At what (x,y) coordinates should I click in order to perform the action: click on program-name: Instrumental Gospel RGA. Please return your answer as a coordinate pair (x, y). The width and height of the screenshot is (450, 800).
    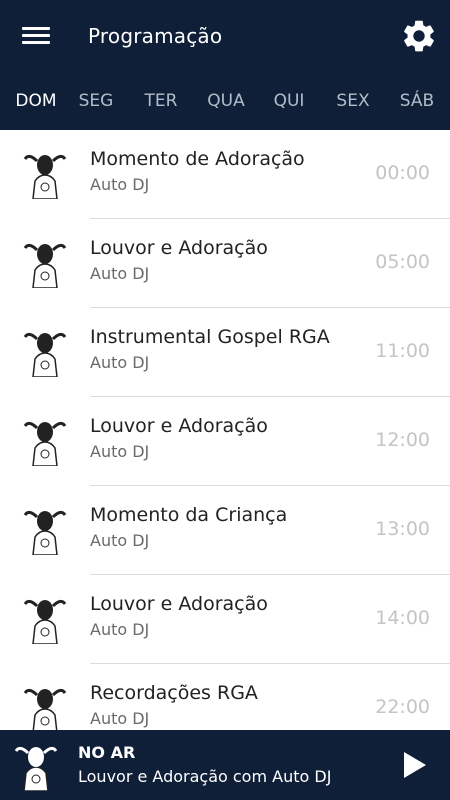
    Looking at the image, I should click on (210, 337).